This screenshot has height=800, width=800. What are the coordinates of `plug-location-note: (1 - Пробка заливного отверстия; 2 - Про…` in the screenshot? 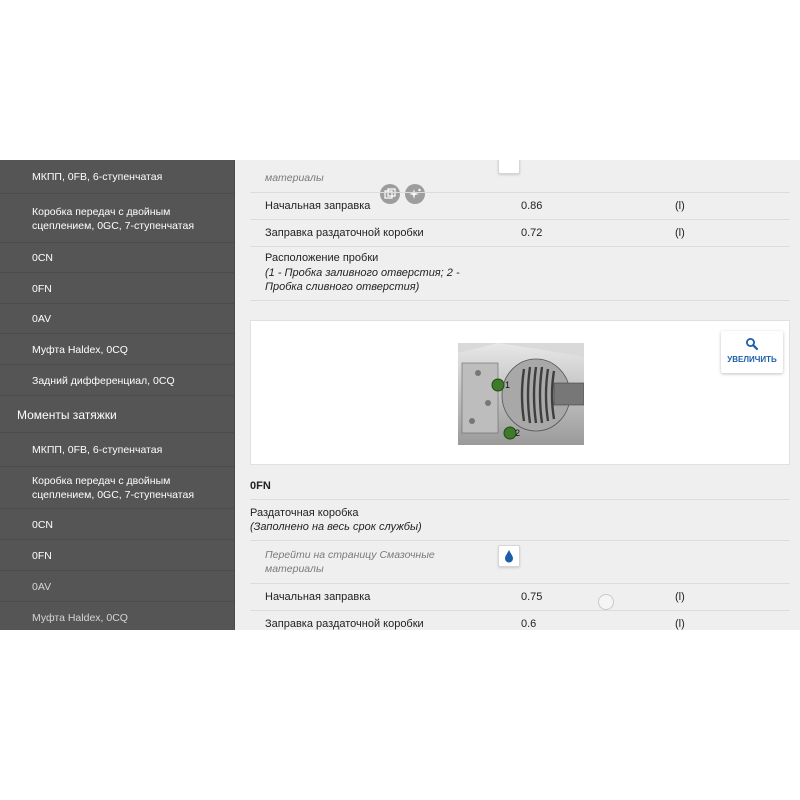 It's located at (362, 280).